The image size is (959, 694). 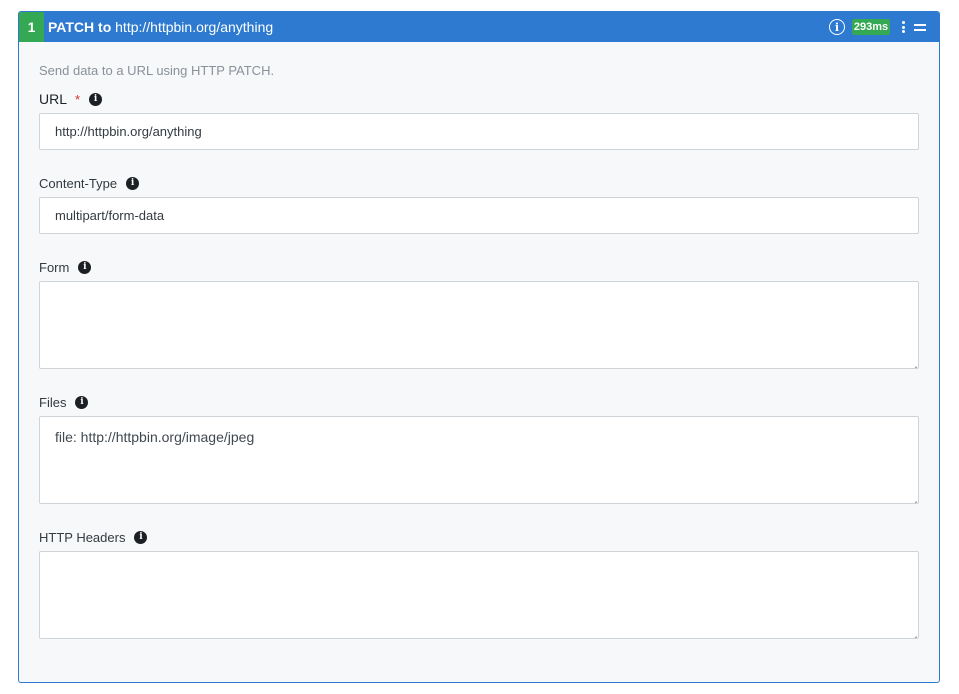 I want to click on url-info-icon: i, so click(x=96, y=99).